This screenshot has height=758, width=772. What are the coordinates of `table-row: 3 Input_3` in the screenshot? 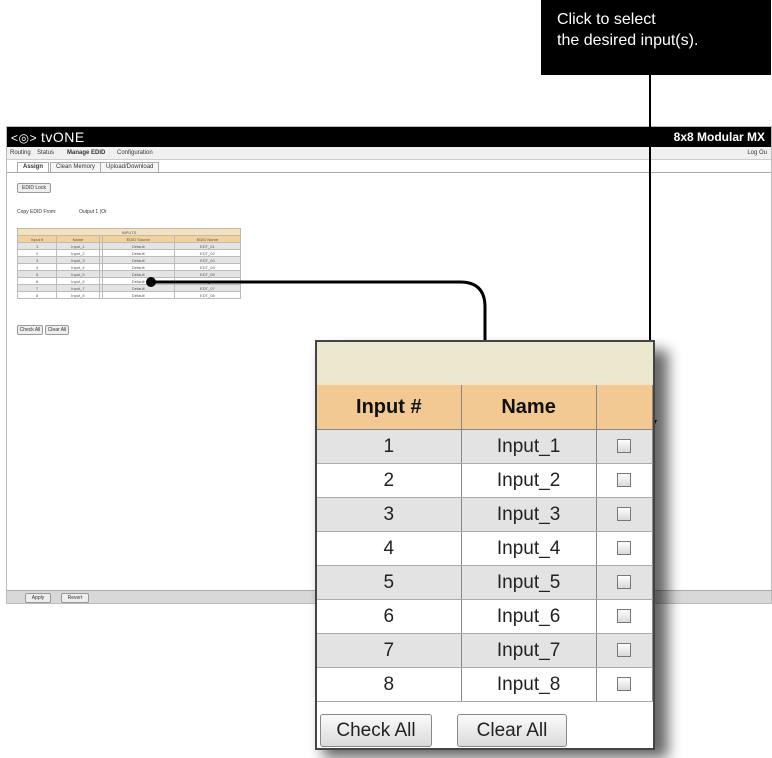 It's located at (485, 514).